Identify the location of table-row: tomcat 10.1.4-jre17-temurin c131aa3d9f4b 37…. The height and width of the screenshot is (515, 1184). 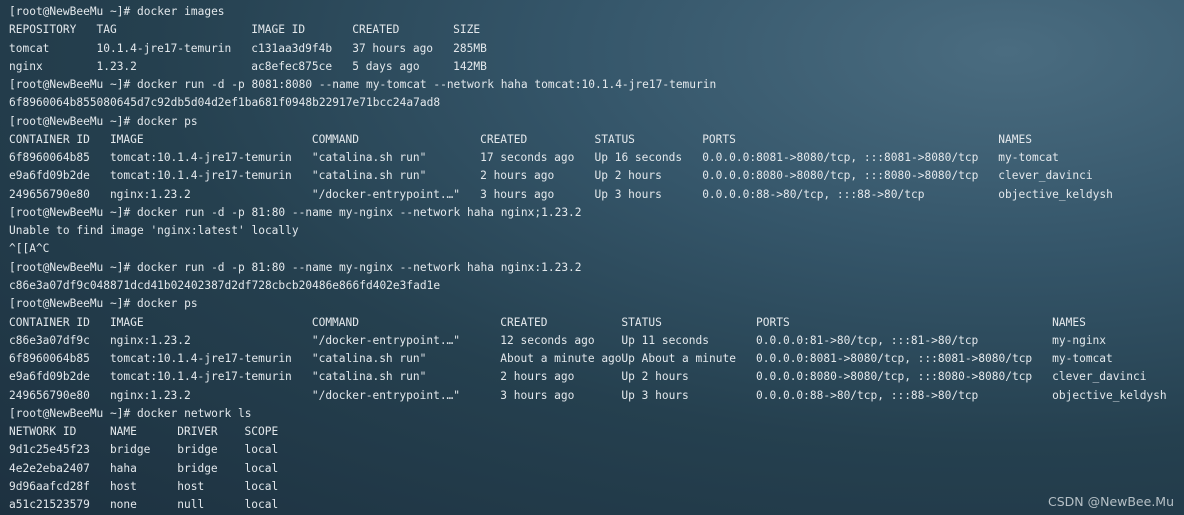
(596, 49).